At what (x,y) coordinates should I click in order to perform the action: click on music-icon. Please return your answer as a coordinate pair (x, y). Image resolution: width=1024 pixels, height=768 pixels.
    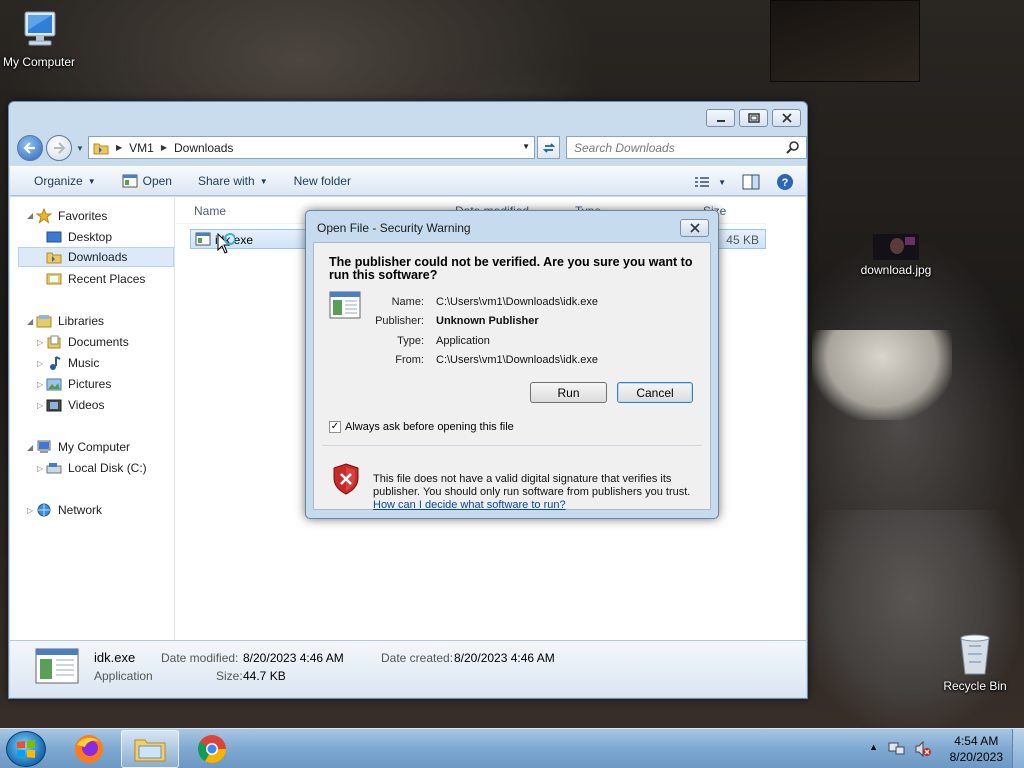
    Looking at the image, I should click on (55, 363).